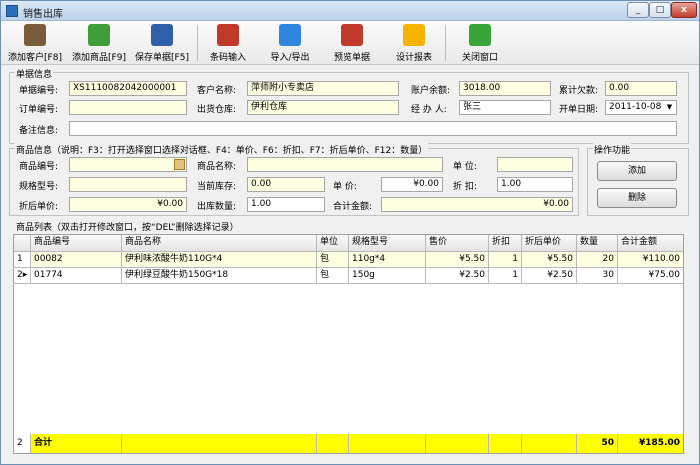 The width and height of the screenshot is (700, 465). Describe the element at coordinates (12, 11) in the screenshot. I see `app-icon` at that location.